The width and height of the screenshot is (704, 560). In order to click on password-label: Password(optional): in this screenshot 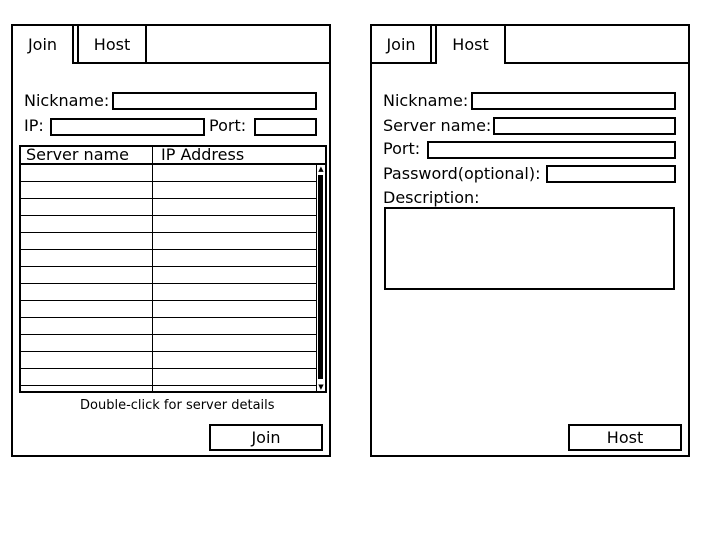, I will do `click(462, 173)`.